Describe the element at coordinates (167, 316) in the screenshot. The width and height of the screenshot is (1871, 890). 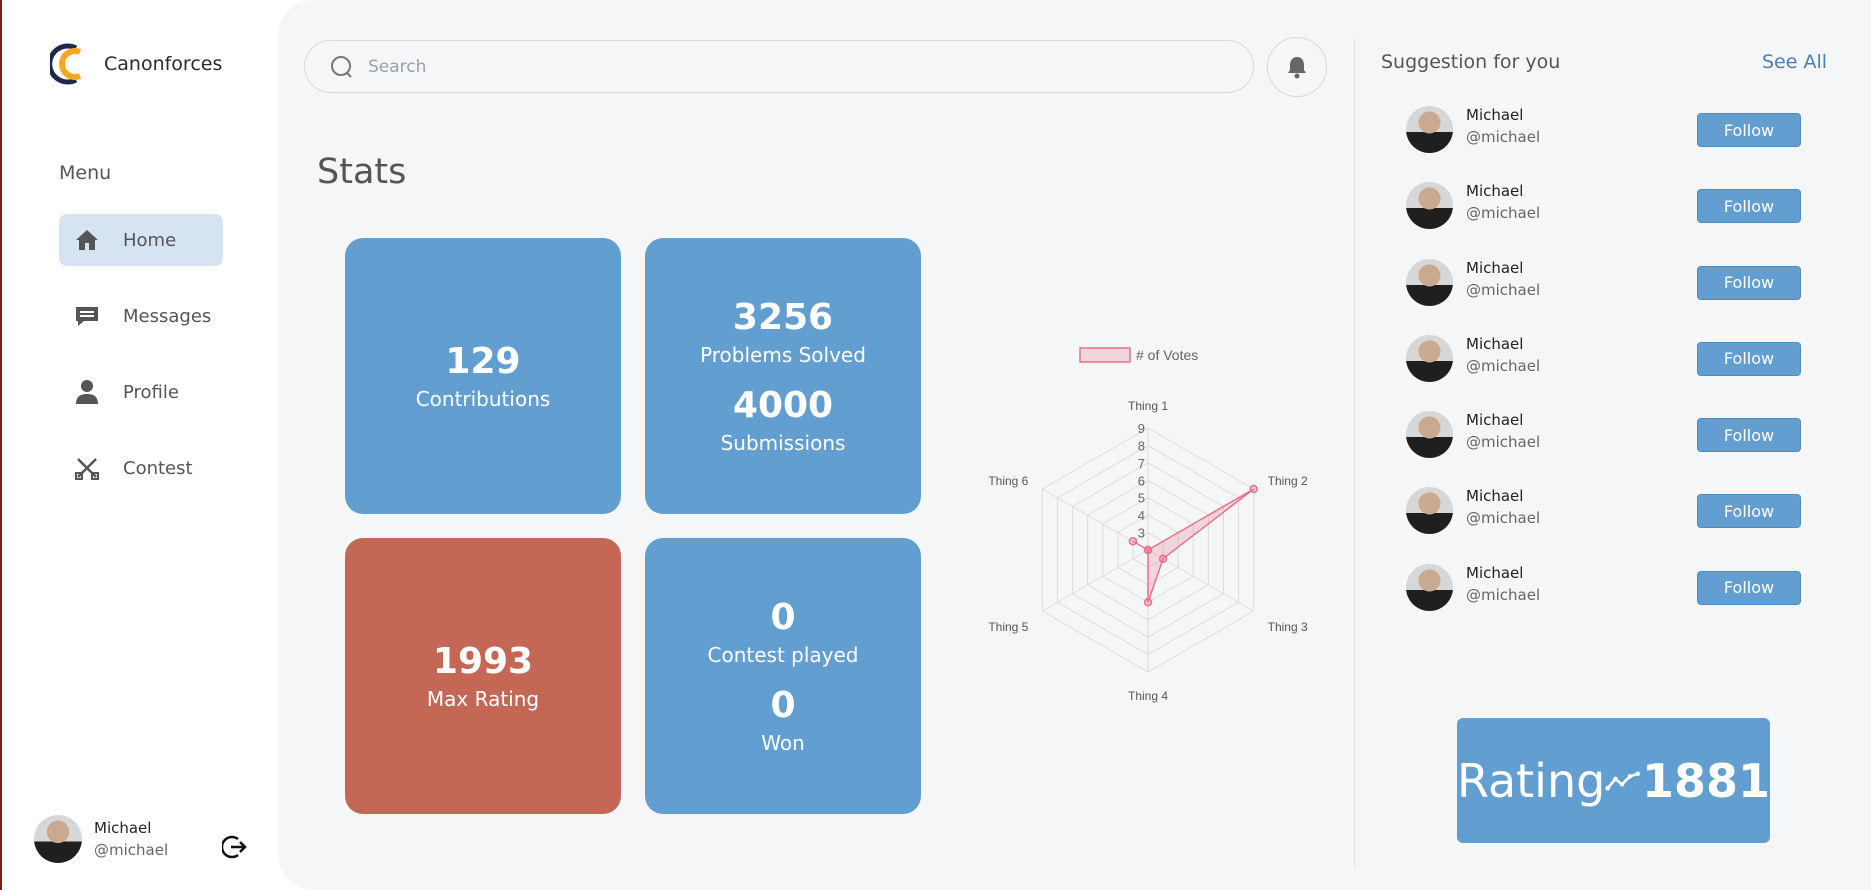
I see `sidebar-item-label: Messages` at that location.